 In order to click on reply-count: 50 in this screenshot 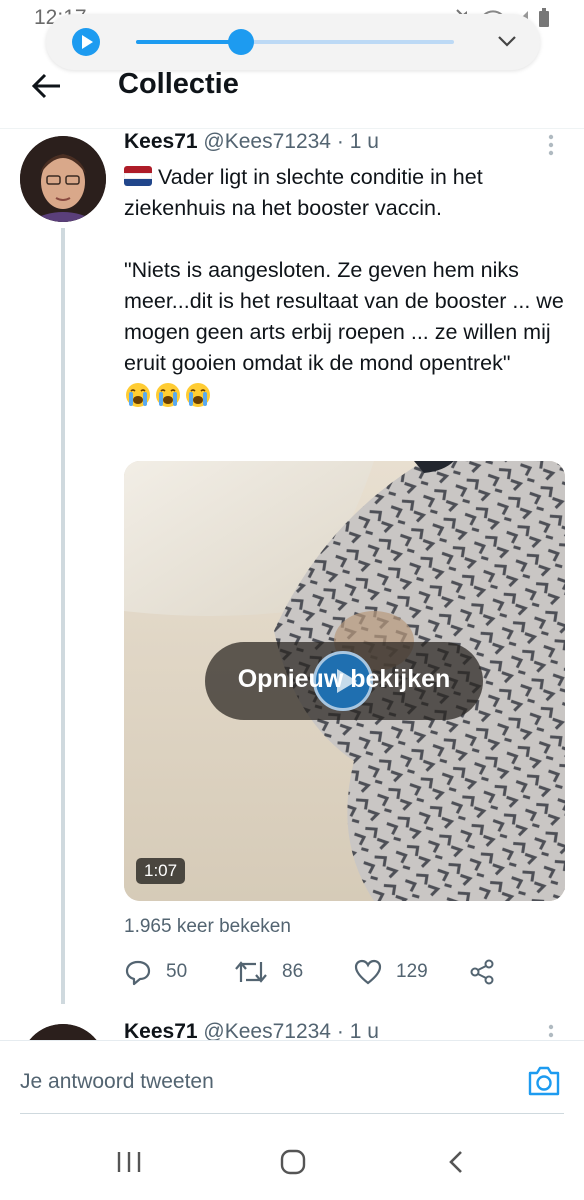, I will do `click(177, 971)`.